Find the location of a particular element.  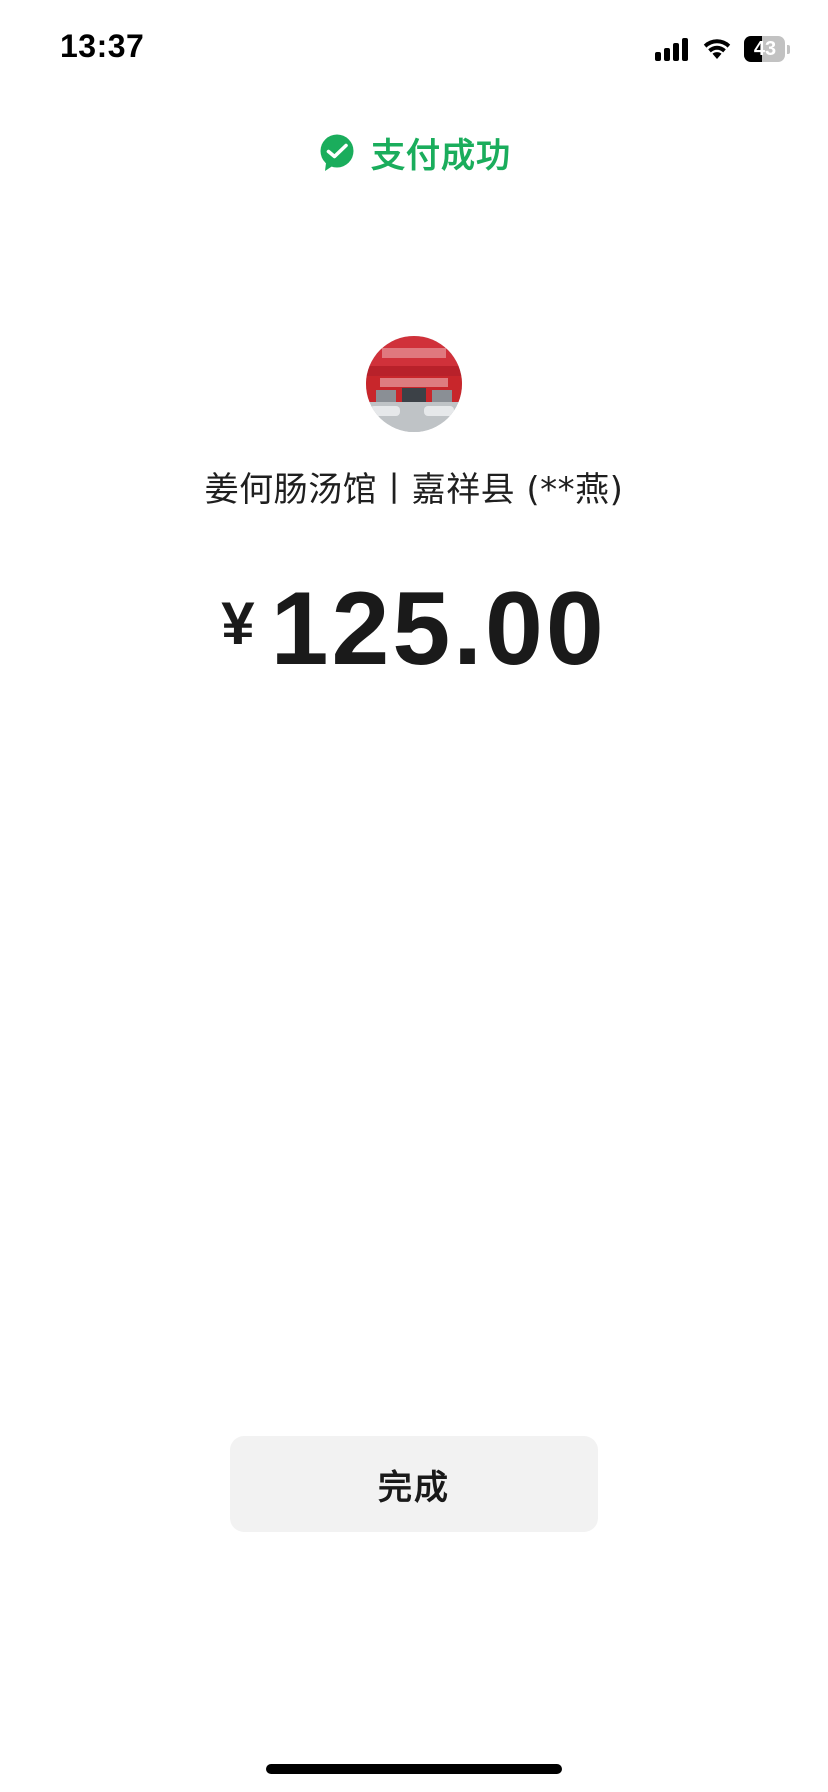

battery-body: 43 is located at coordinates (765, 49).